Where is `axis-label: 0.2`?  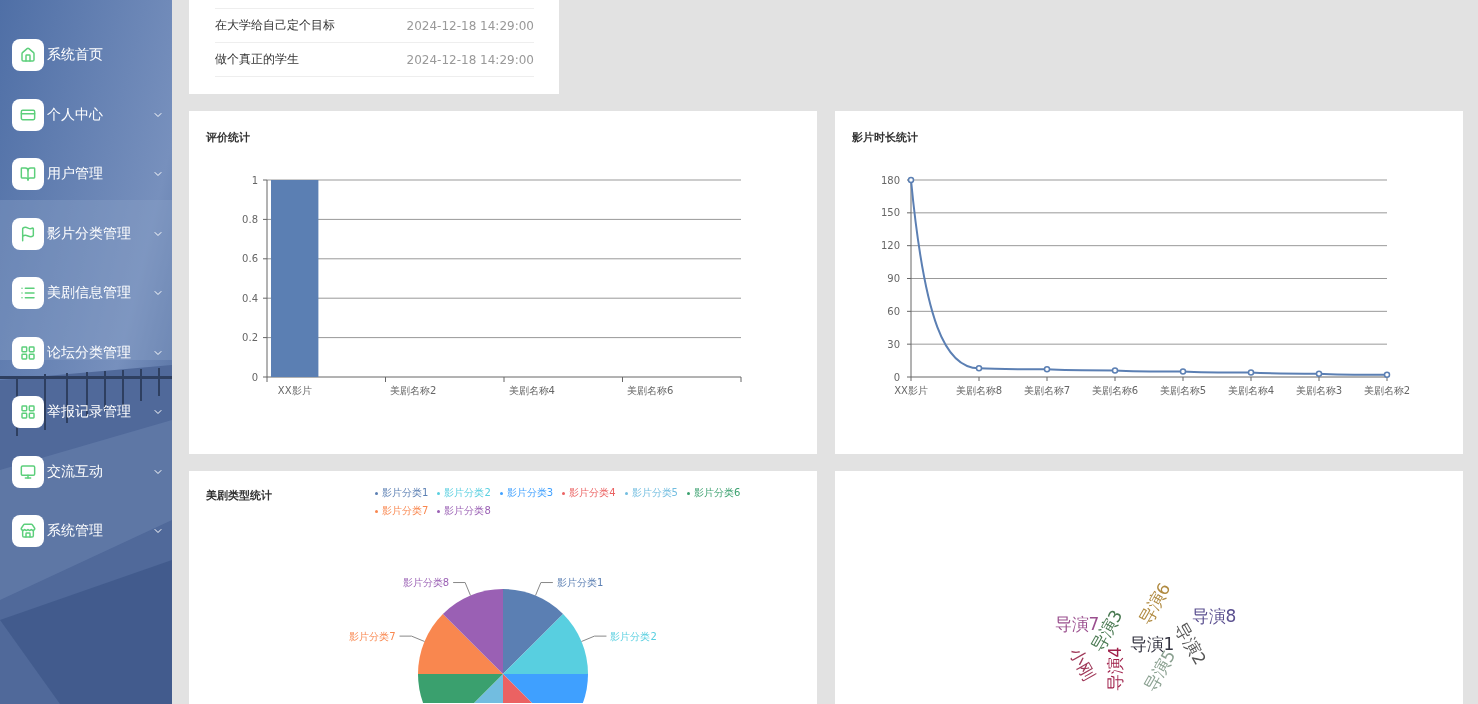
axis-label: 0.2 is located at coordinates (250, 338).